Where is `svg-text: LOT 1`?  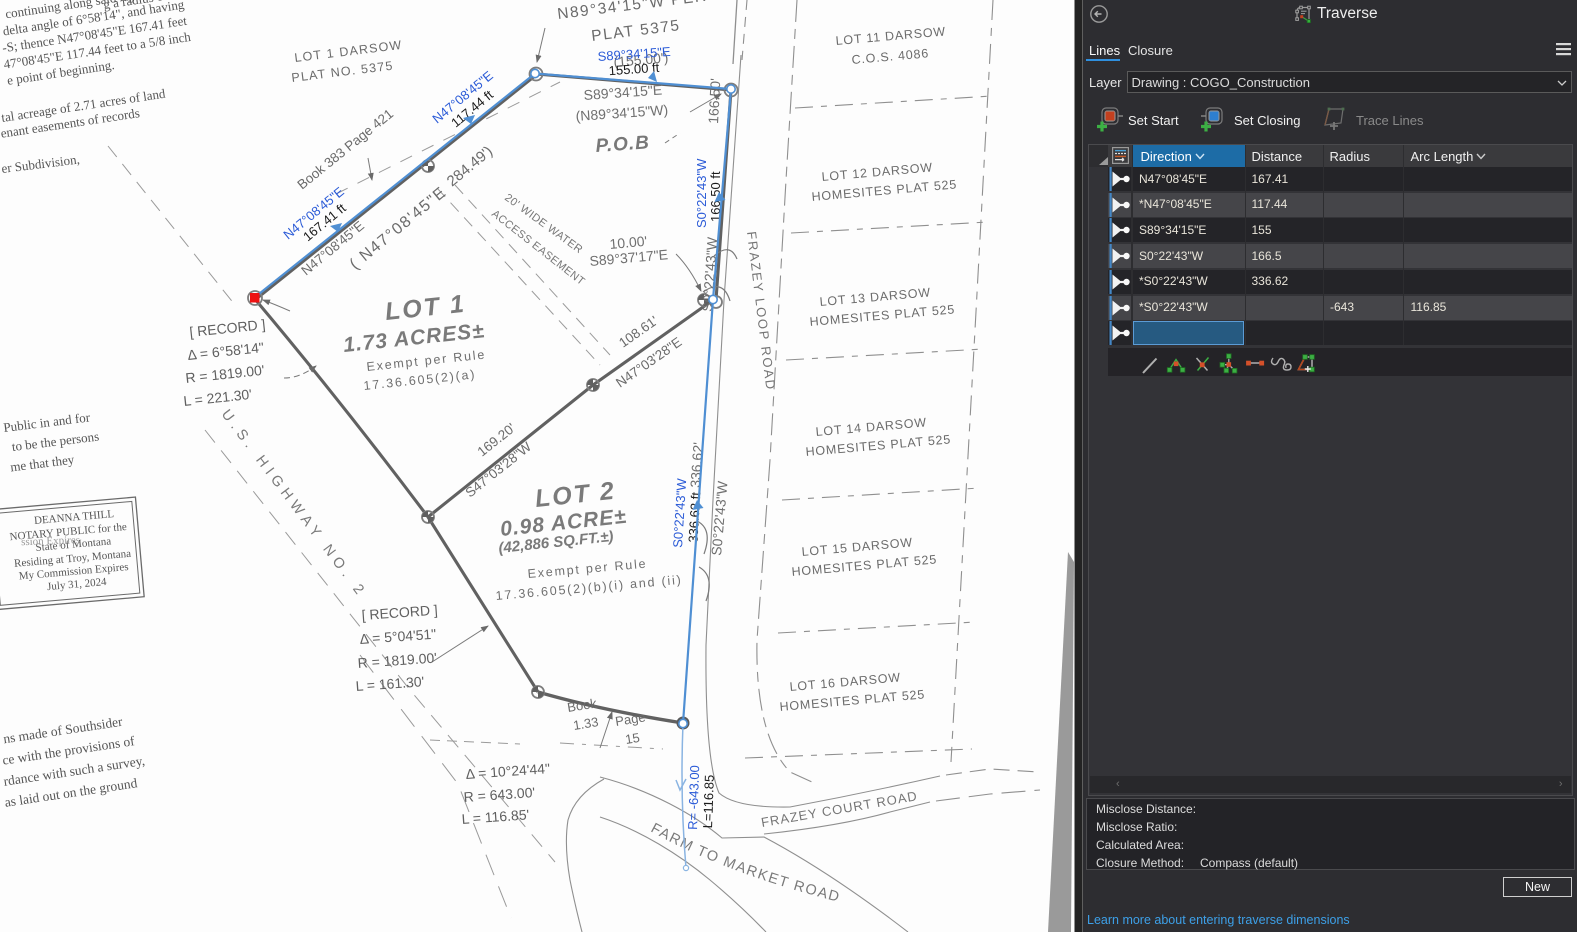
svg-text: LOT 1 is located at coordinates (425, 308).